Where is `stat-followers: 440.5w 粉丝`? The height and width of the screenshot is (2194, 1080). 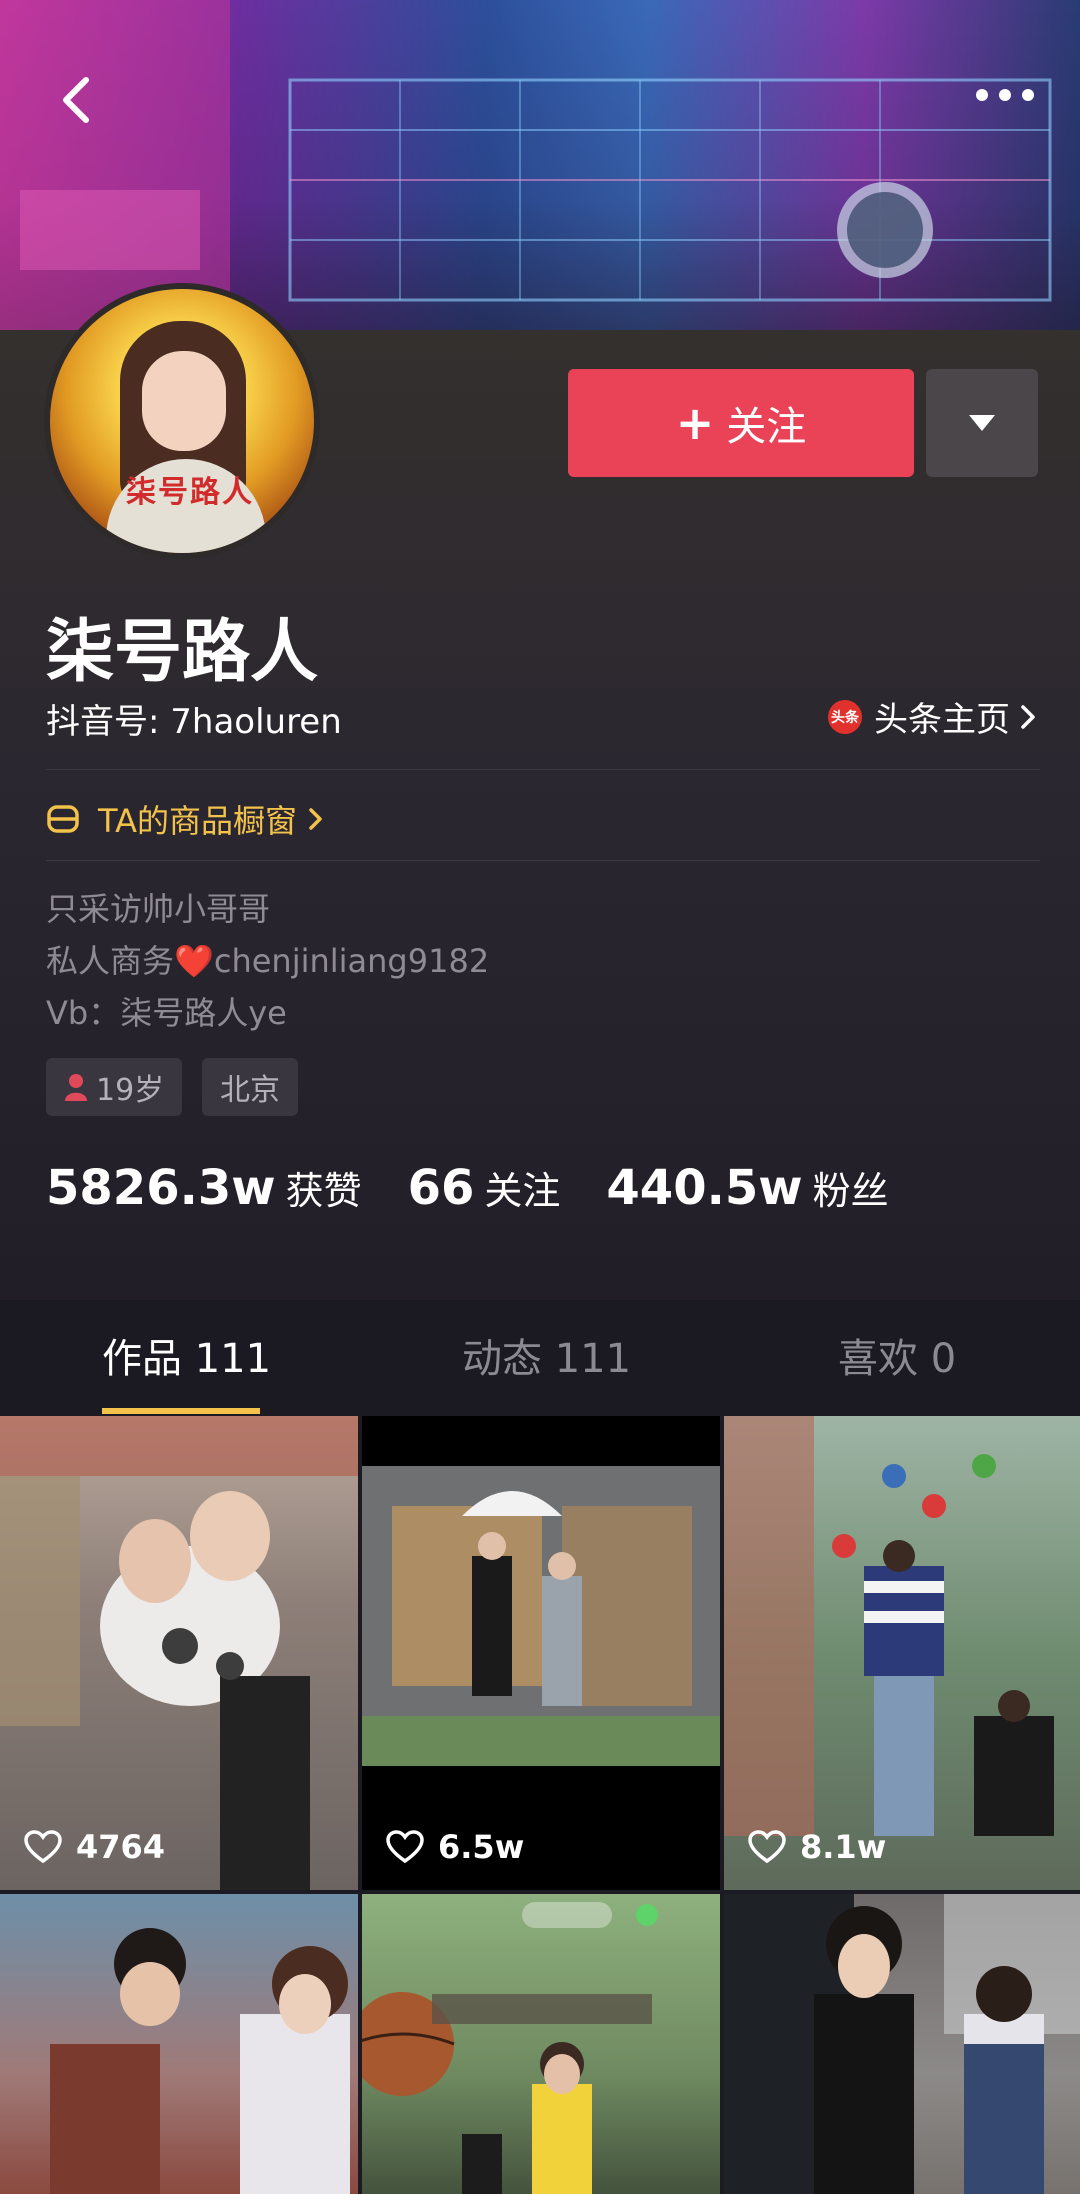
stat-followers: 440.5w 粉丝 is located at coordinates (747, 1188).